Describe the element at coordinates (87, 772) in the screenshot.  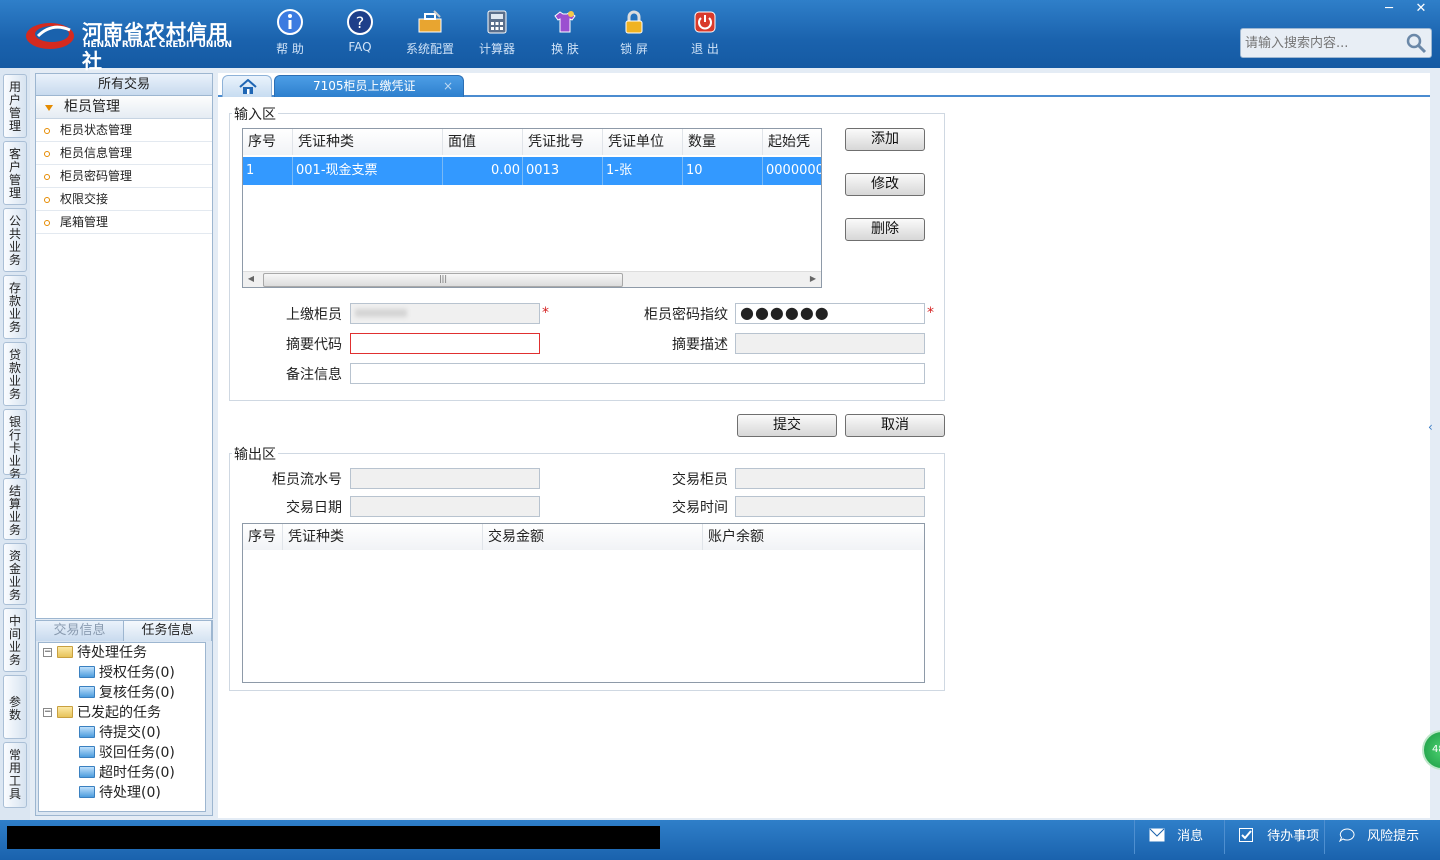
I see `folder-icon` at that location.